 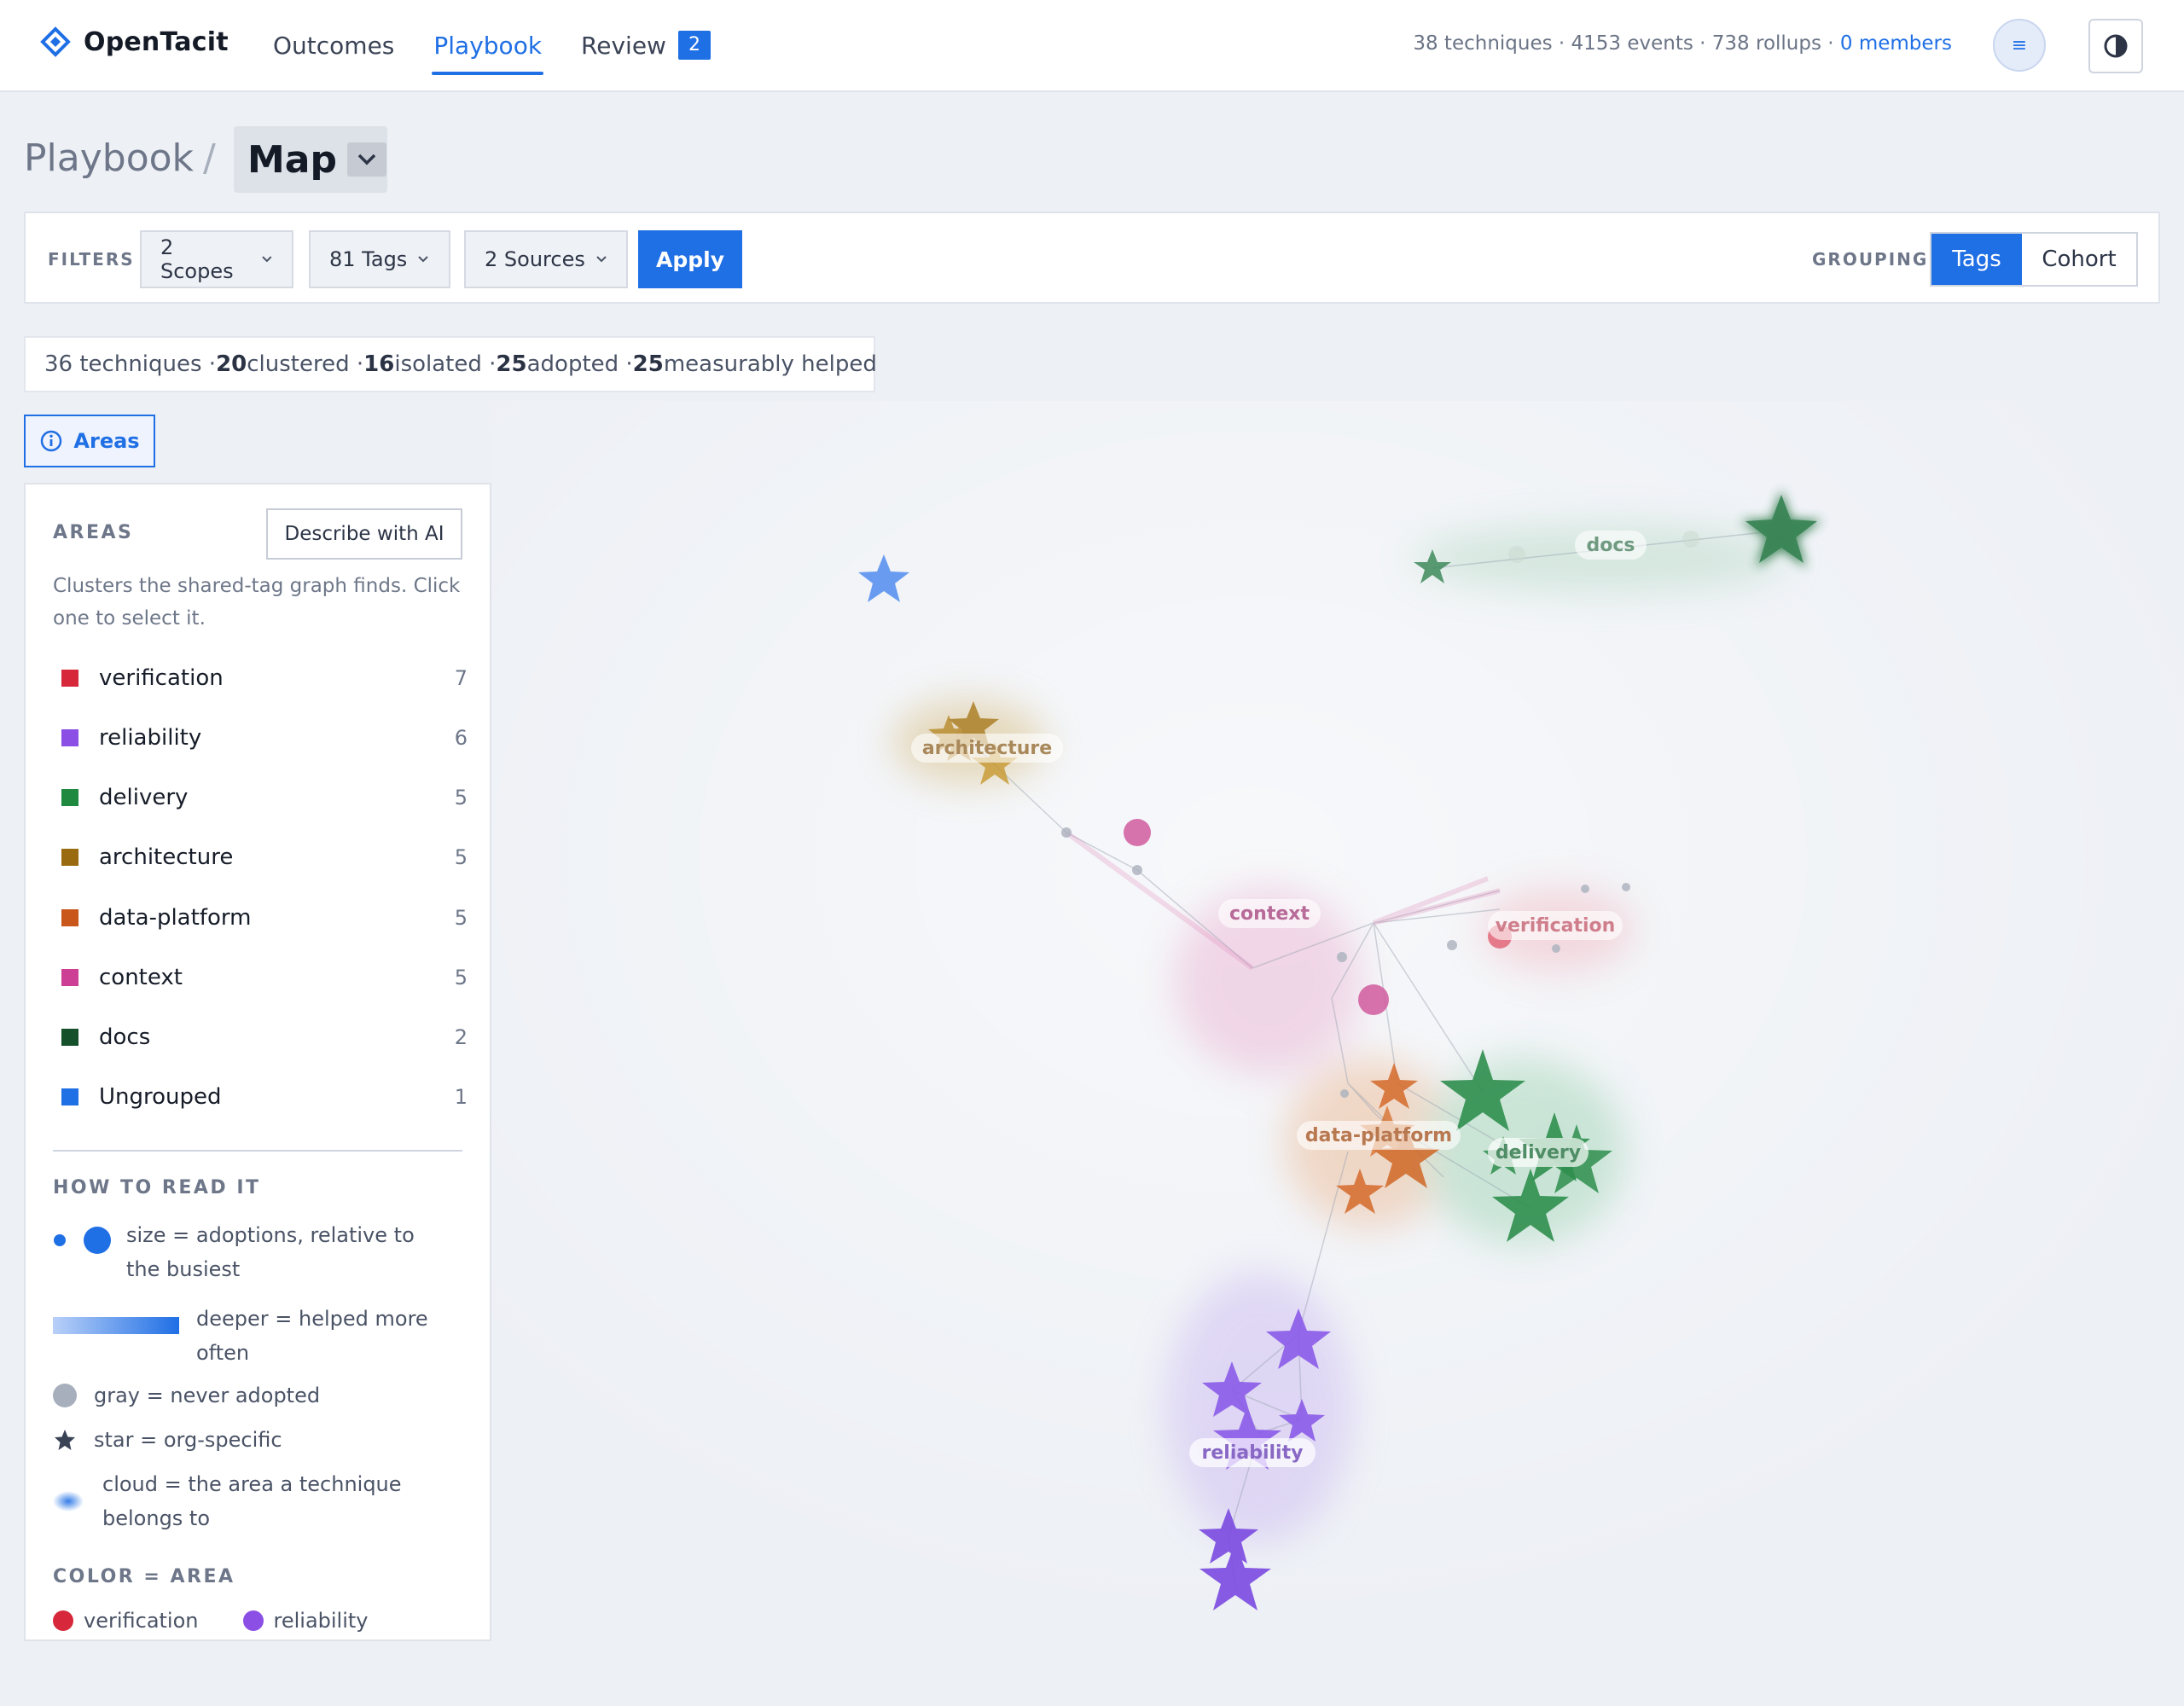 I want to click on area-name: context, so click(x=141, y=978).